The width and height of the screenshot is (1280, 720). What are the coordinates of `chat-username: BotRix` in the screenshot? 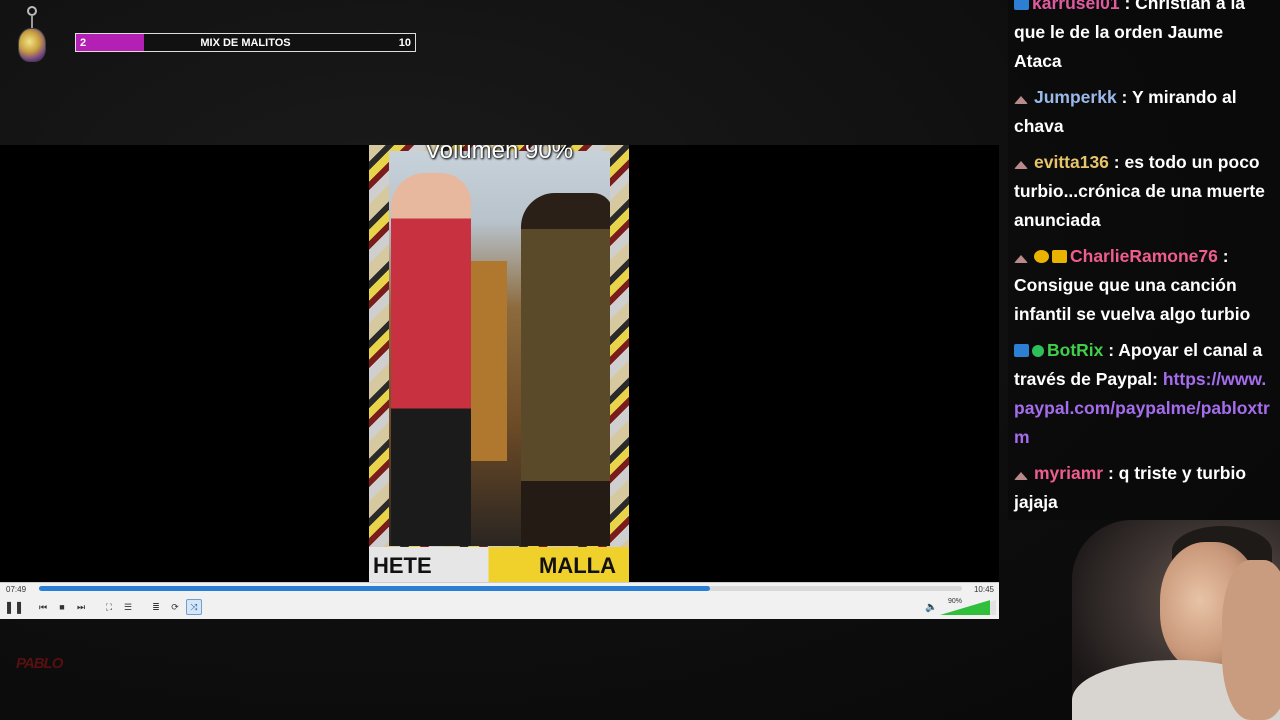 It's located at (1075, 350).